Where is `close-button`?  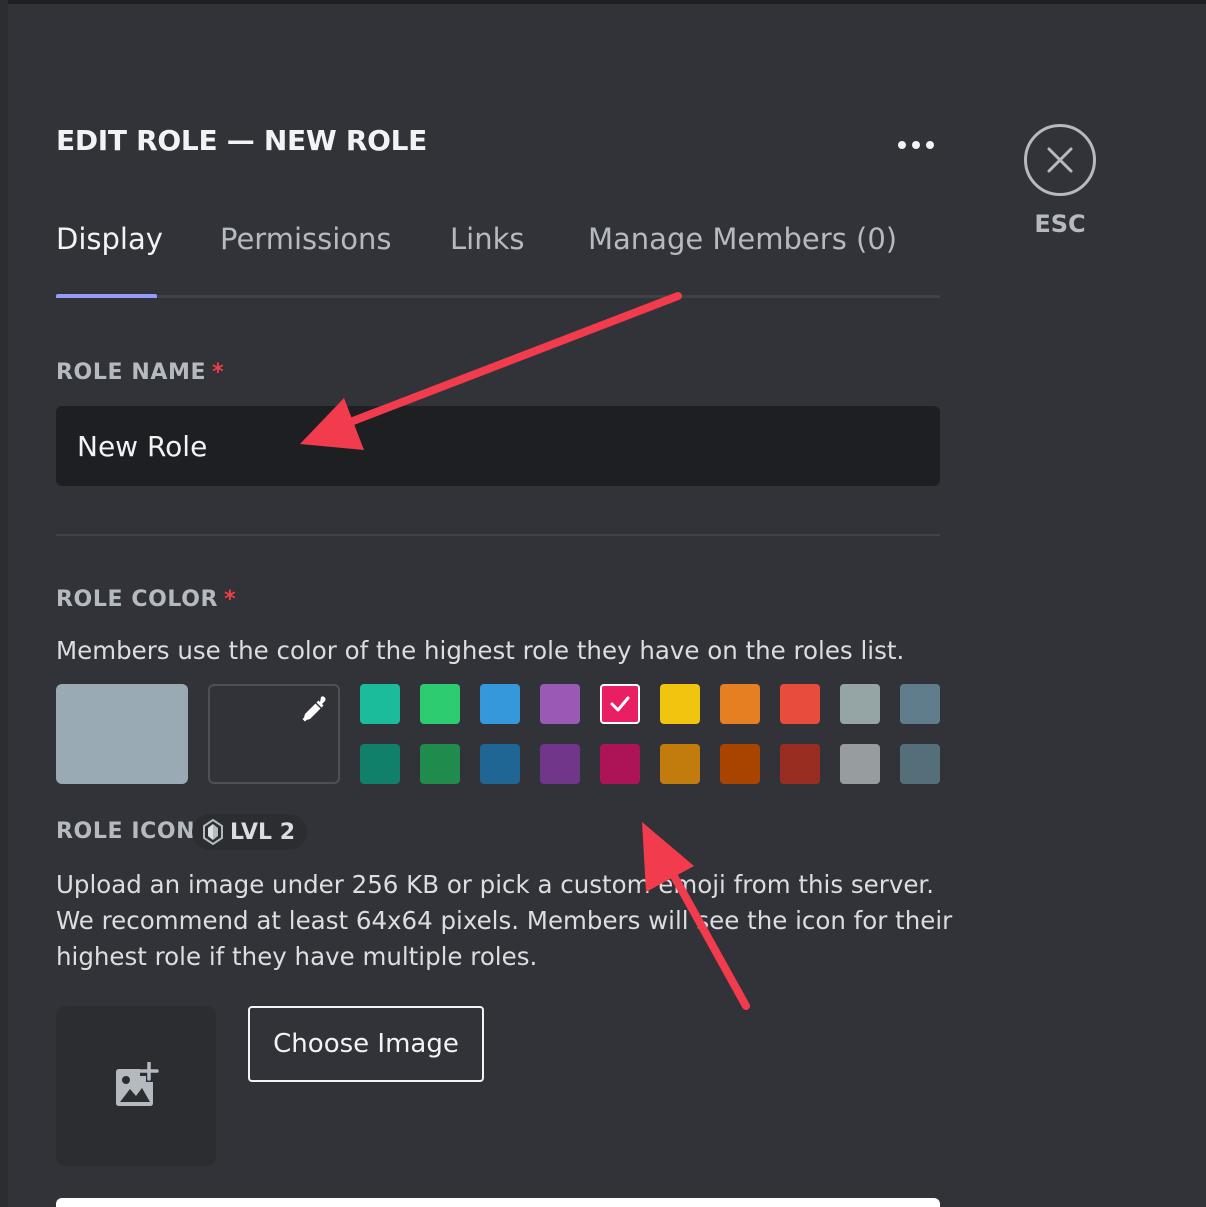
close-button is located at coordinates (1060, 160).